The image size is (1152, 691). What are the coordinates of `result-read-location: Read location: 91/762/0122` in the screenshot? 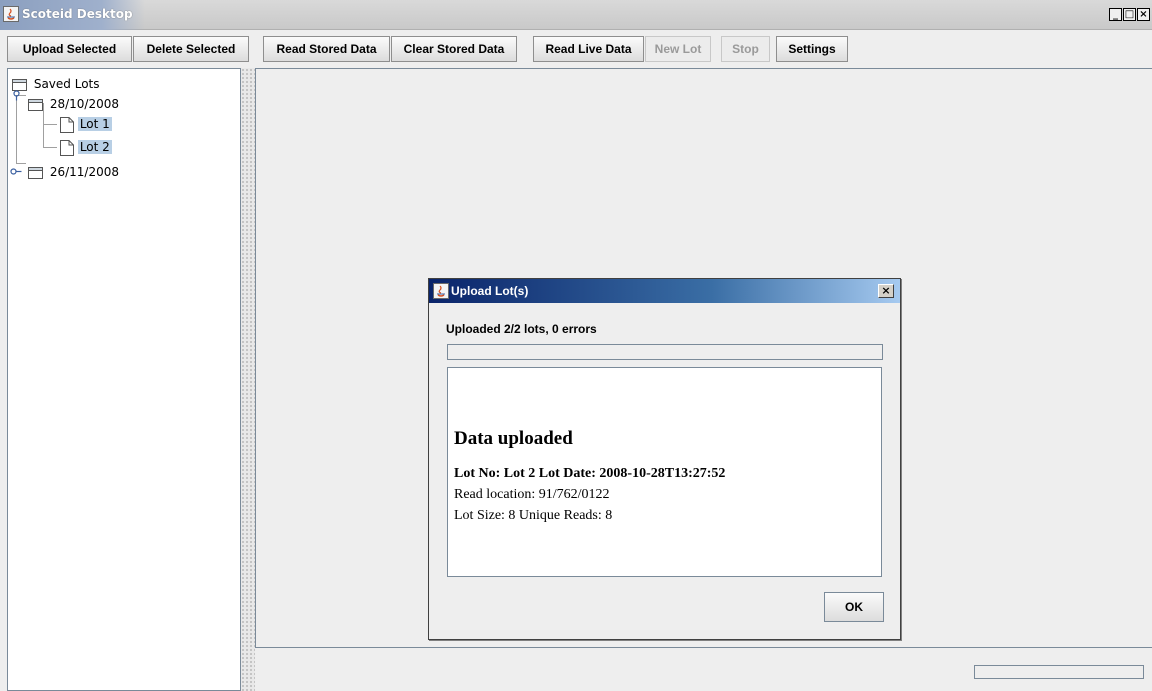 It's located at (532, 494).